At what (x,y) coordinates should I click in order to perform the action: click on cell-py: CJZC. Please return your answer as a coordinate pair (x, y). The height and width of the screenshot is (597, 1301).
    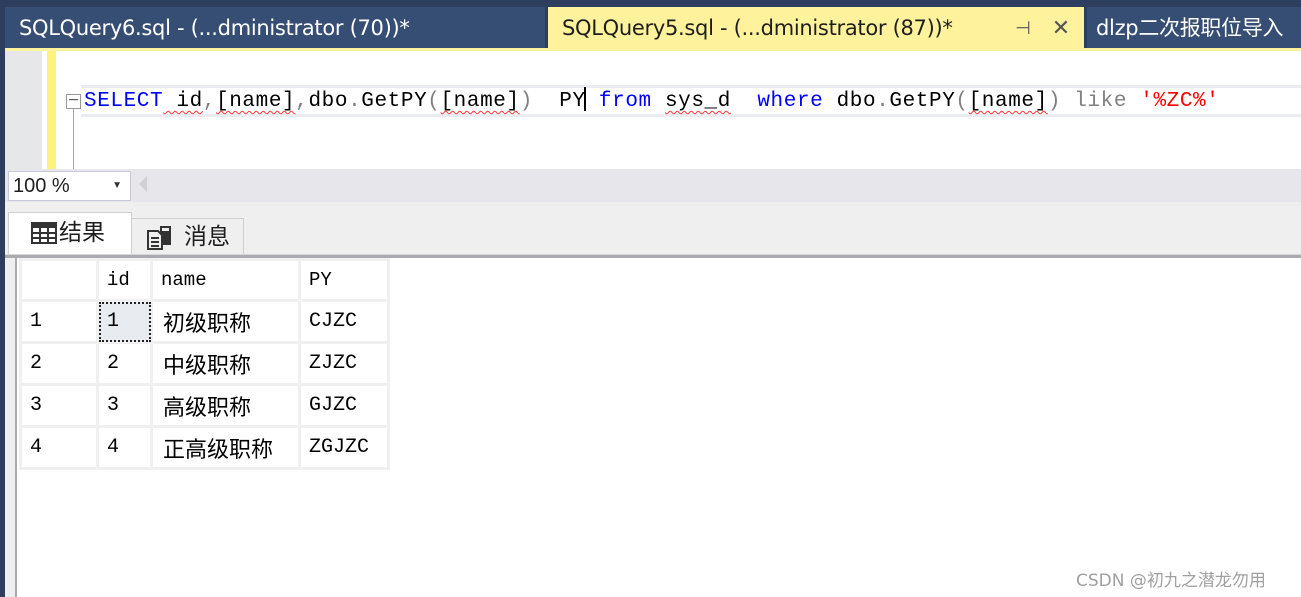
    Looking at the image, I should click on (344, 321).